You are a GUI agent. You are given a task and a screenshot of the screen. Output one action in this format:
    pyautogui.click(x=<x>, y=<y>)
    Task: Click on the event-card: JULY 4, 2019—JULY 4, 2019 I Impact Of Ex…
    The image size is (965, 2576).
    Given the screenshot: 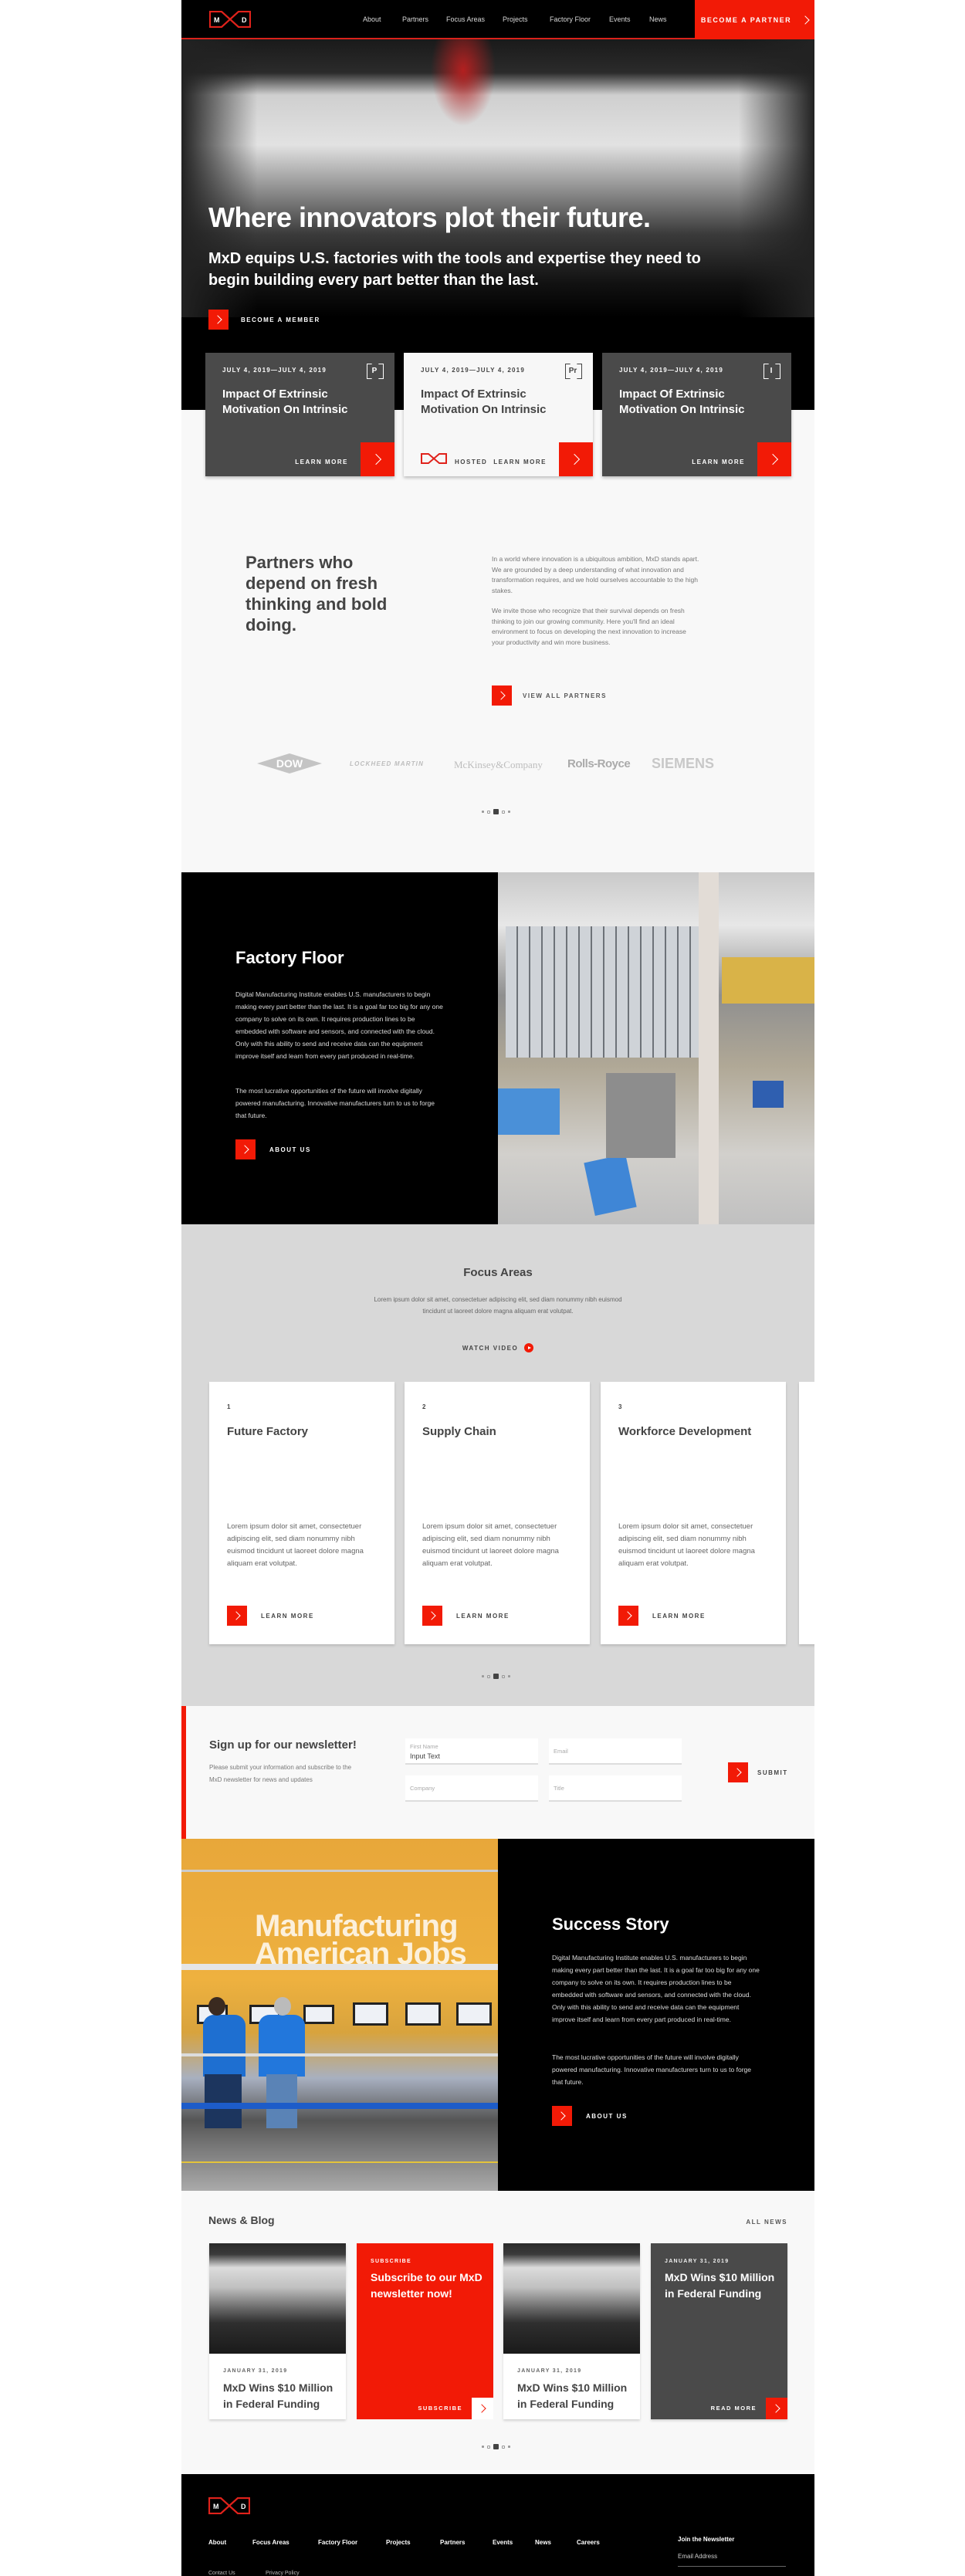 What is the action you would take?
    pyautogui.click(x=696, y=414)
    